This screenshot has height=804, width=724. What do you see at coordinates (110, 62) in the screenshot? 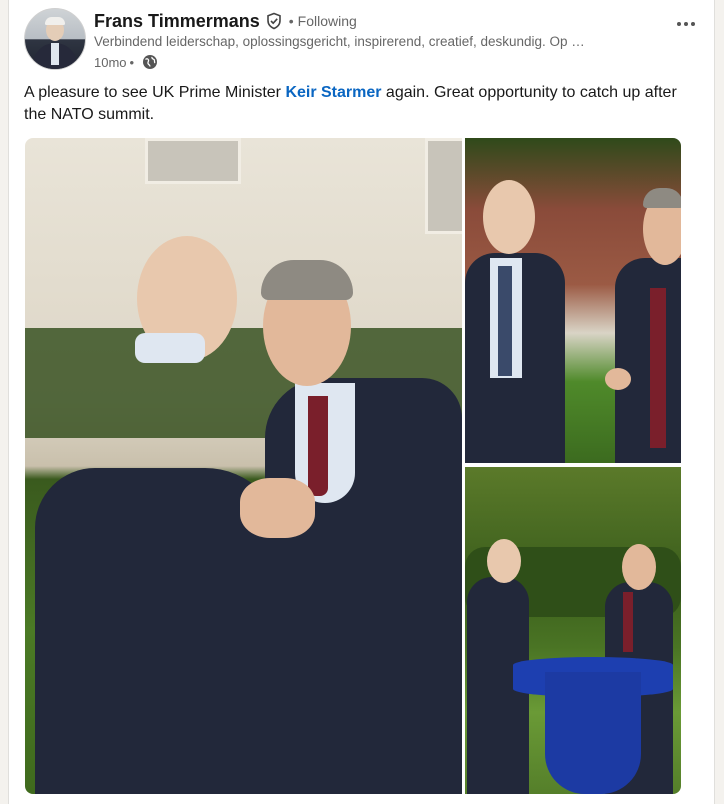
I see `post-time: 10mo` at bounding box center [110, 62].